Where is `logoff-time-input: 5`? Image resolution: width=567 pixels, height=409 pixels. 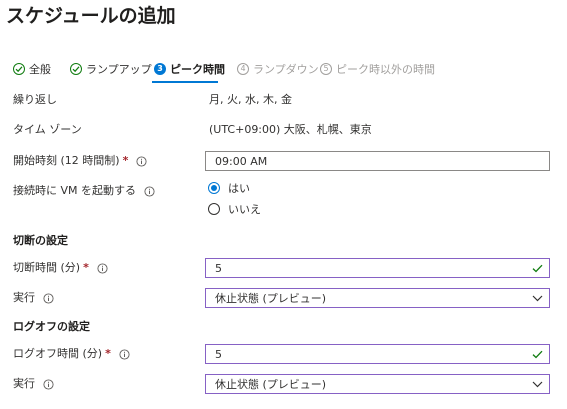 logoff-time-input: 5 is located at coordinates (377, 354).